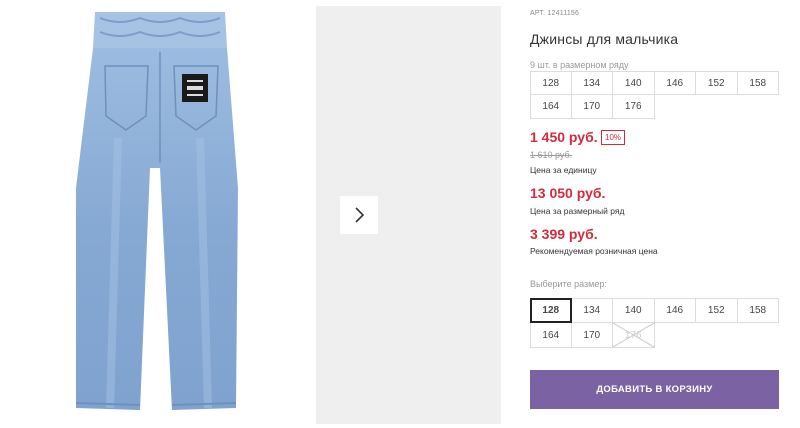 The height and width of the screenshot is (428, 800). Describe the element at coordinates (758, 83) in the screenshot. I see `size-cell: 158` at that location.